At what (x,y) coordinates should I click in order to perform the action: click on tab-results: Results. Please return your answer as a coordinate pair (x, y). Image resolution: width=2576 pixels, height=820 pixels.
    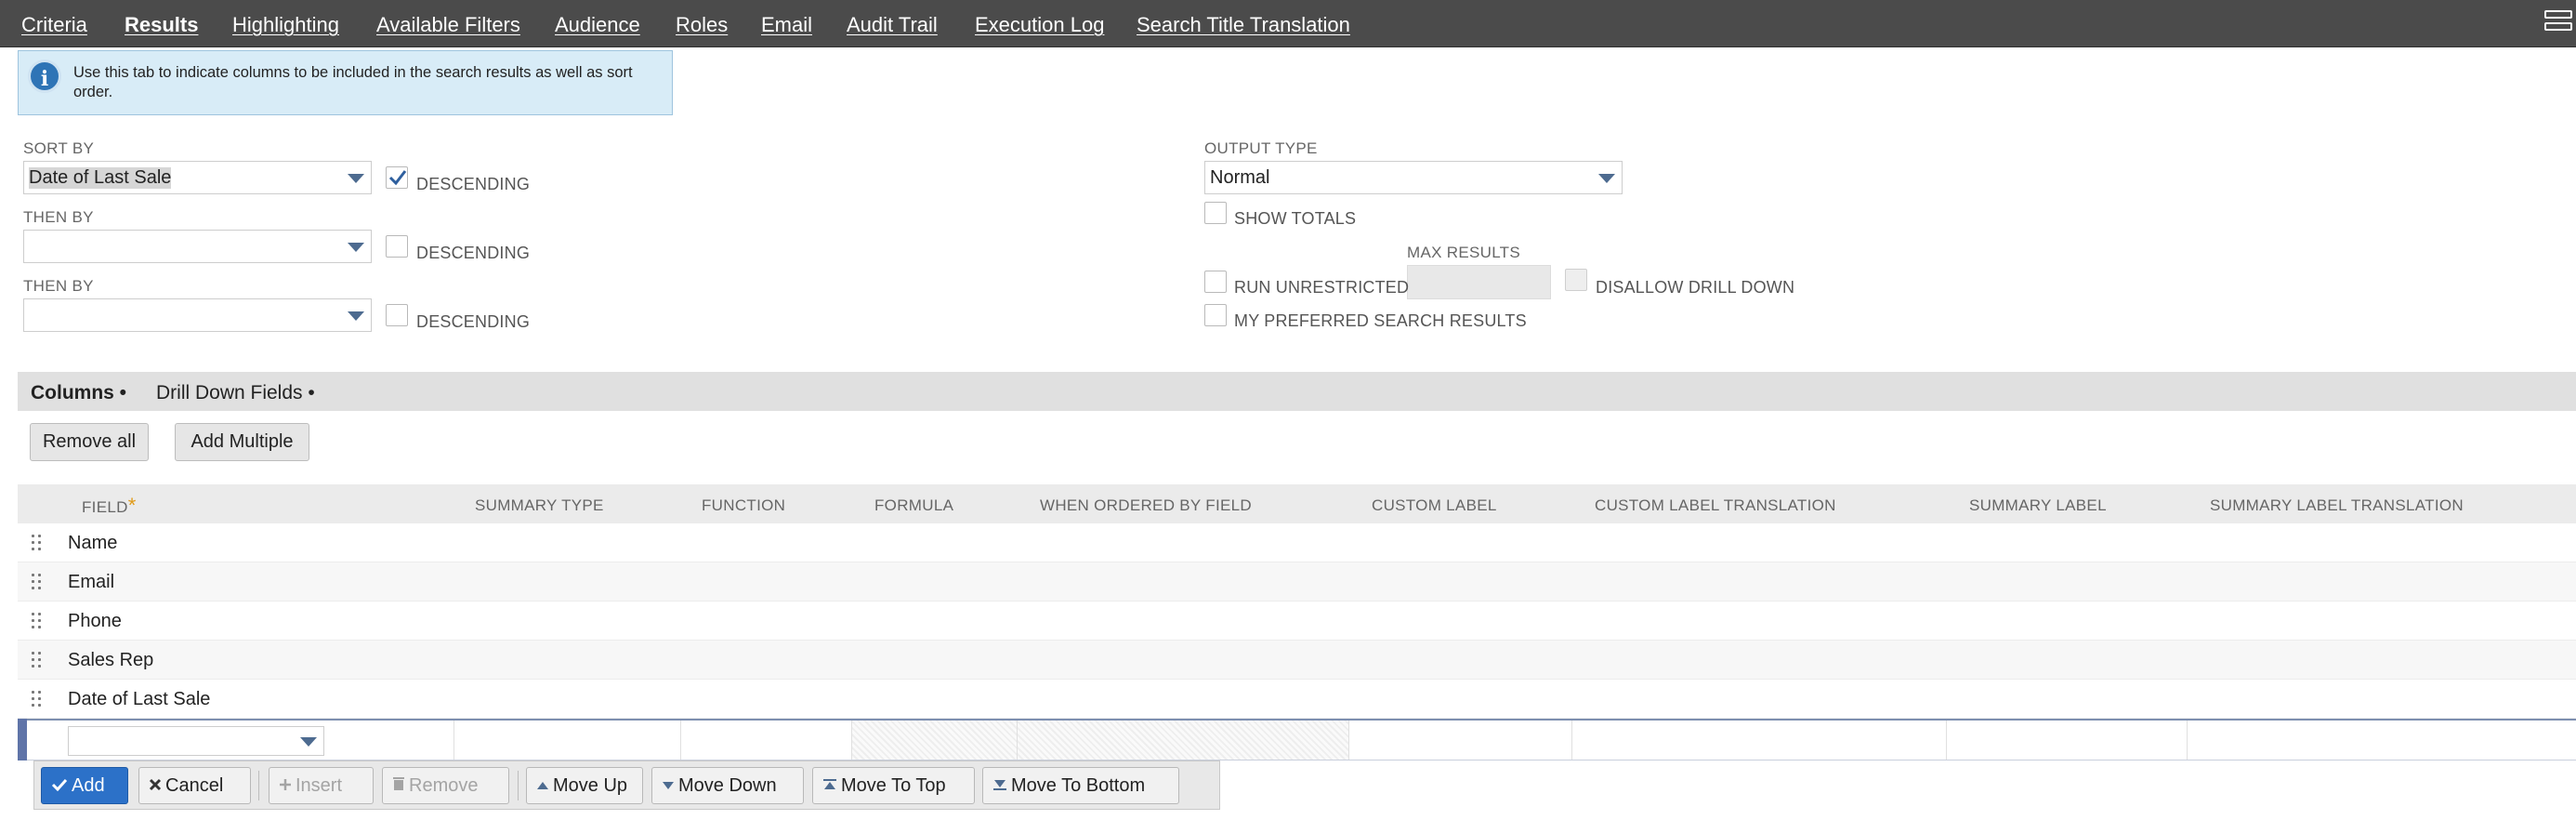
    Looking at the image, I should click on (161, 23).